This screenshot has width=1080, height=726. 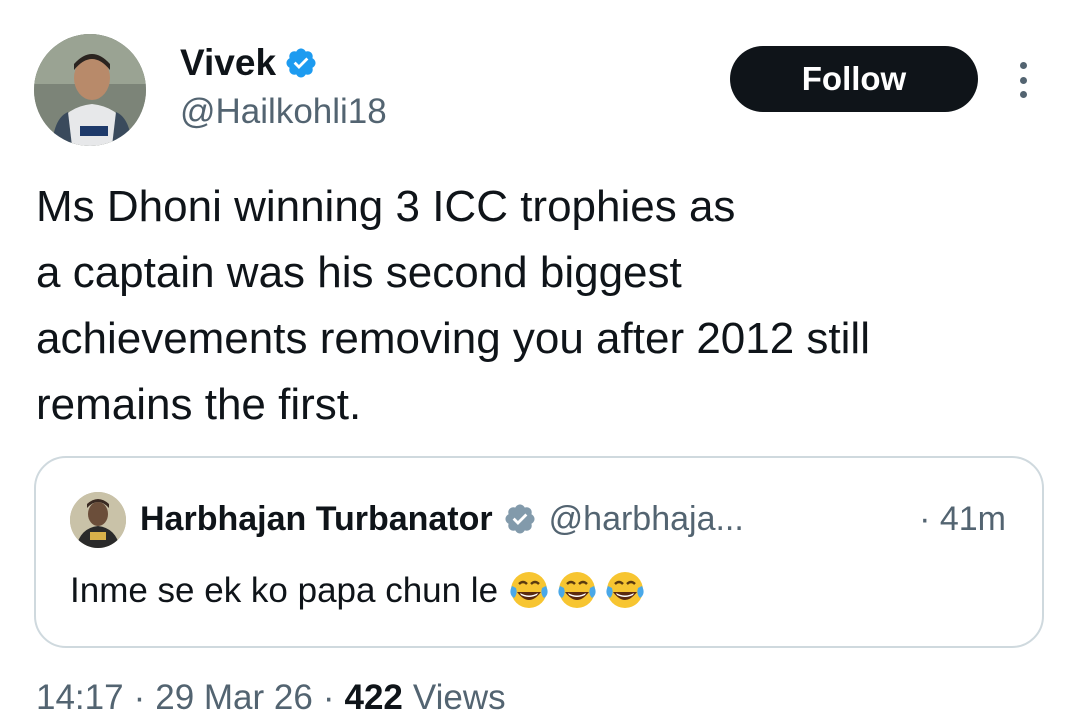 What do you see at coordinates (854, 79) in the screenshot?
I see `follow-button: Follow` at bounding box center [854, 79].